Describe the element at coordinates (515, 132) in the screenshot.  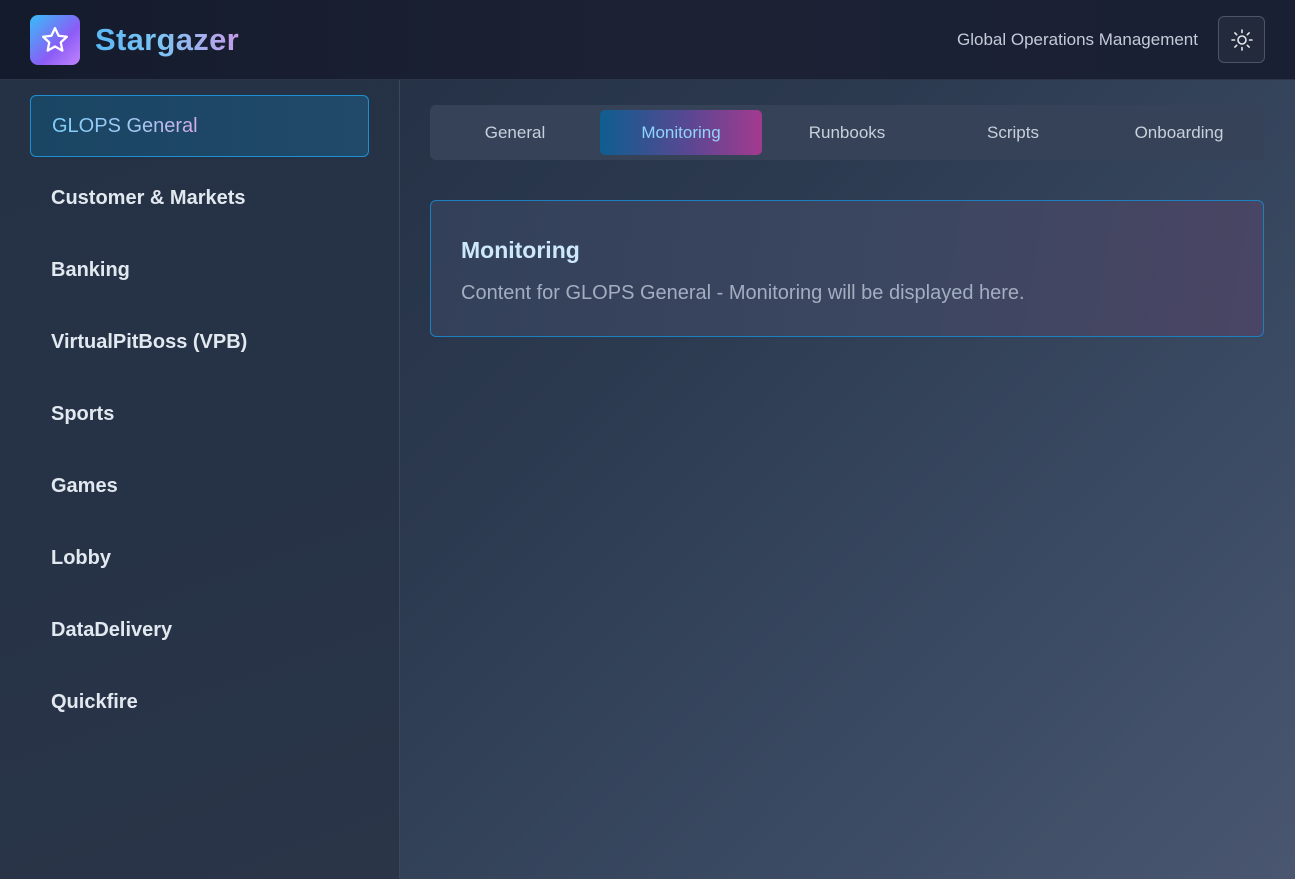
I see `tab-general: General` at that location.